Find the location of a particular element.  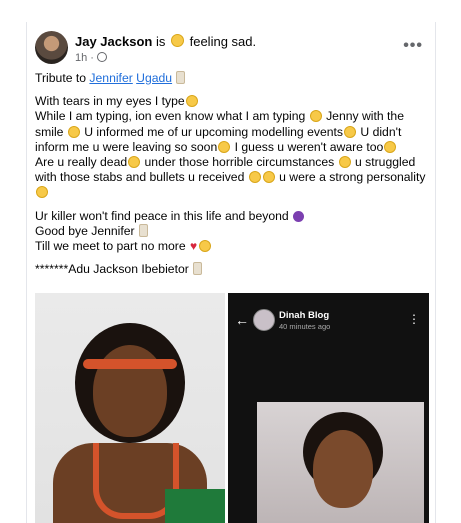

author-line: Jay Jackson is feeling sad. is located at coordinates (165, 41).